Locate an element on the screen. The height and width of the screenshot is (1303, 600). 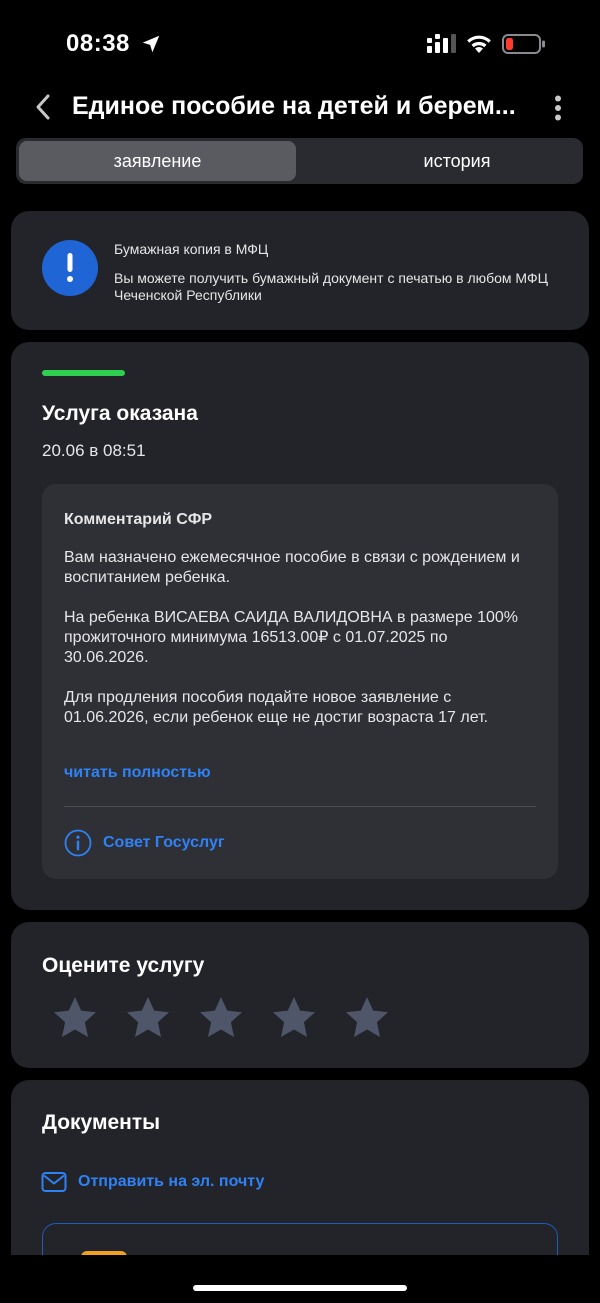
documents-title: Документы is located at coordinates (101, 1122).